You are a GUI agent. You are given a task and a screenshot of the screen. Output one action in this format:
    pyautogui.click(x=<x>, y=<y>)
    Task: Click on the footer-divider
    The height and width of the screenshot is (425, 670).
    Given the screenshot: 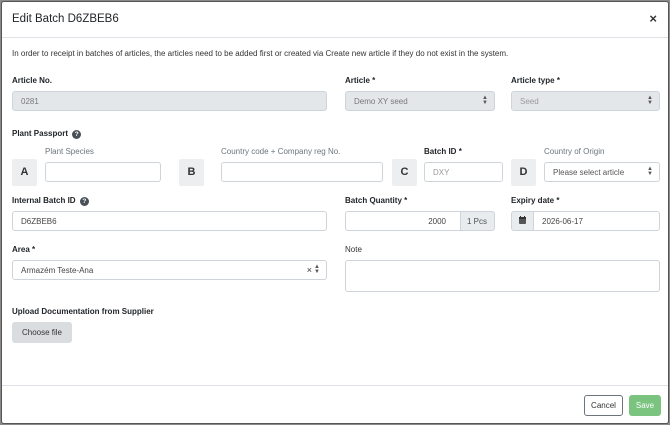 What is the action you would take?
    pyautogui.click(x=335, y=385)
    